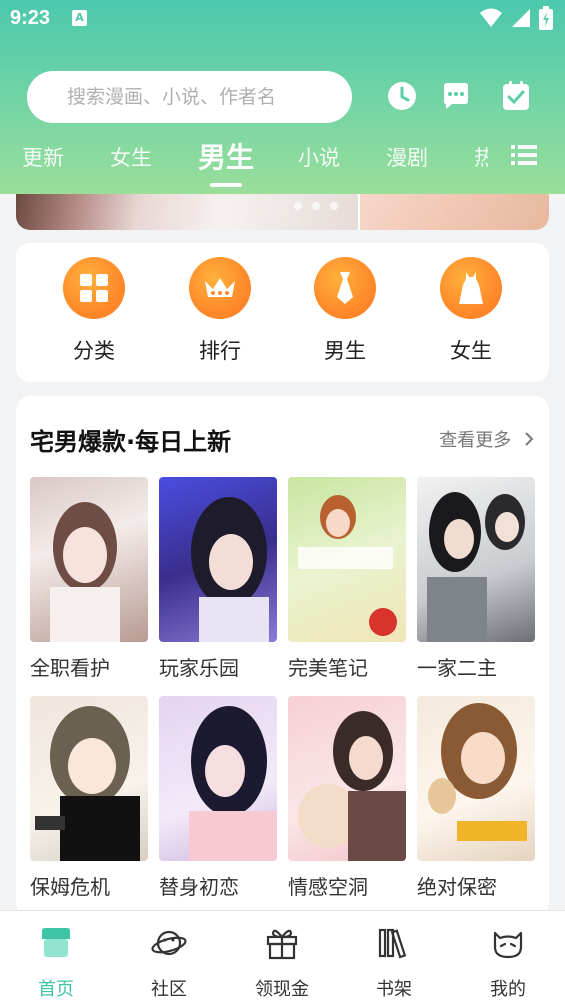 The height and width of the screenshot is (1004, 565). I want to click on nav-mine: 我的, so click(508, 963).